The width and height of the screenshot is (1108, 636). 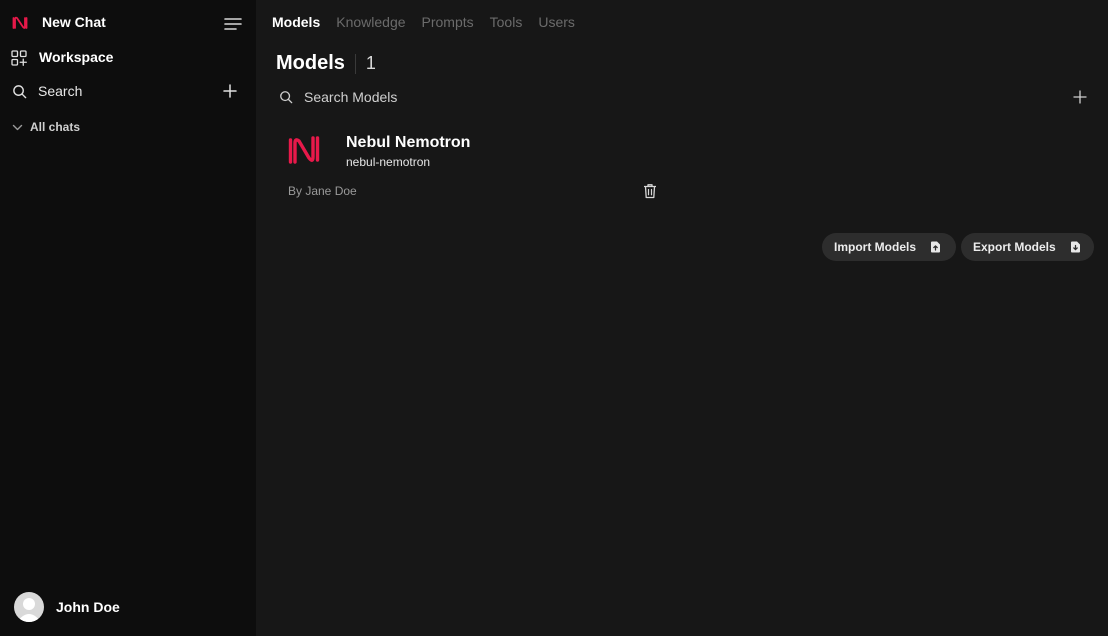 I want to click on trash-icon, so click(x=650, y=191).